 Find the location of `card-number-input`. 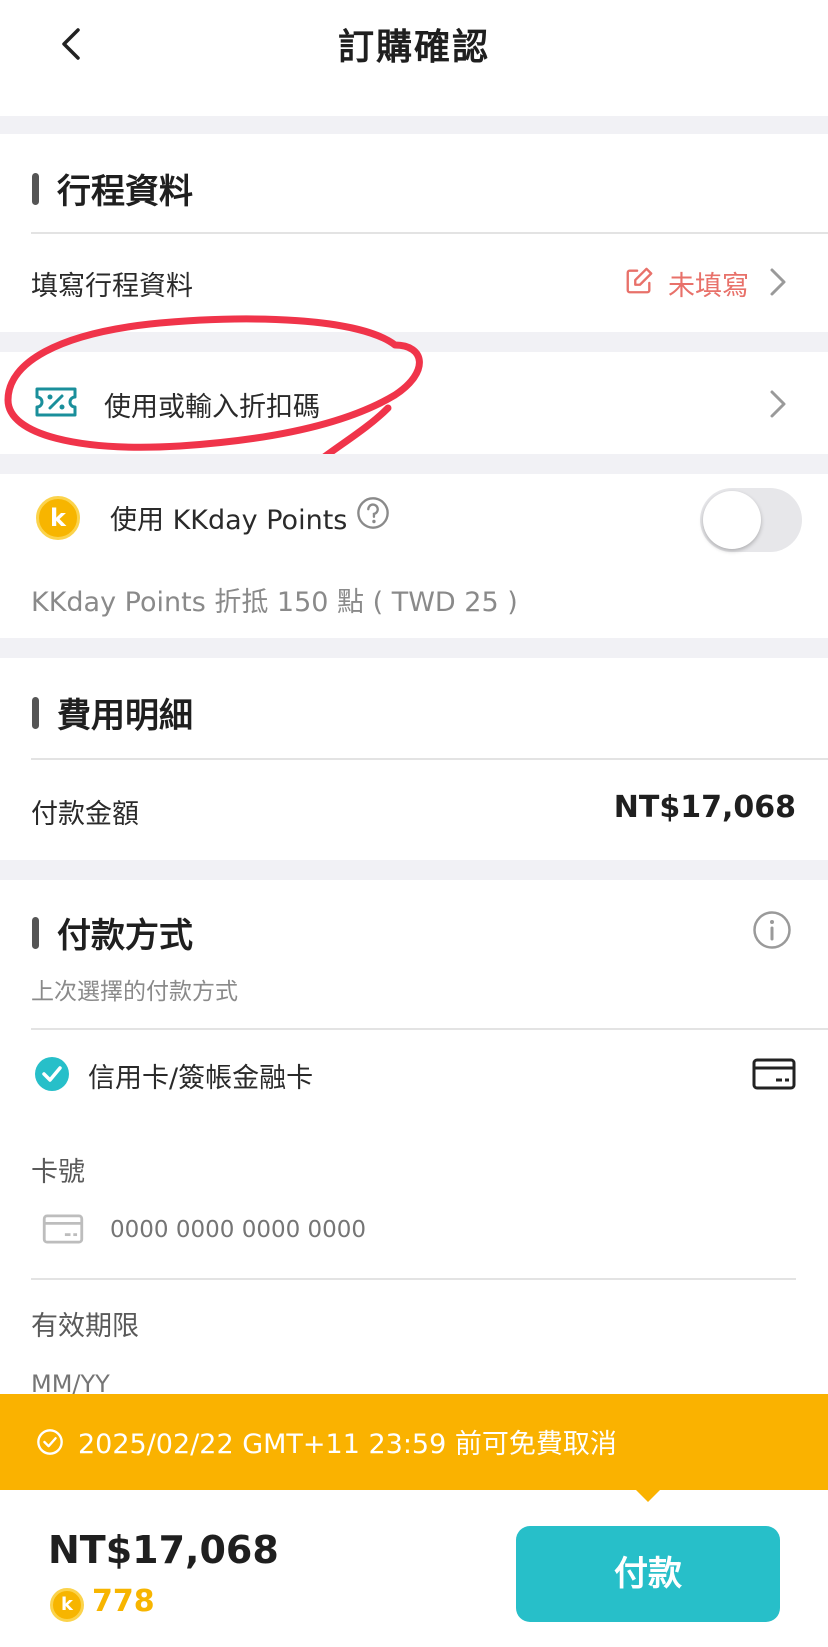

card-number-input is located at coordinates (450, 1230).